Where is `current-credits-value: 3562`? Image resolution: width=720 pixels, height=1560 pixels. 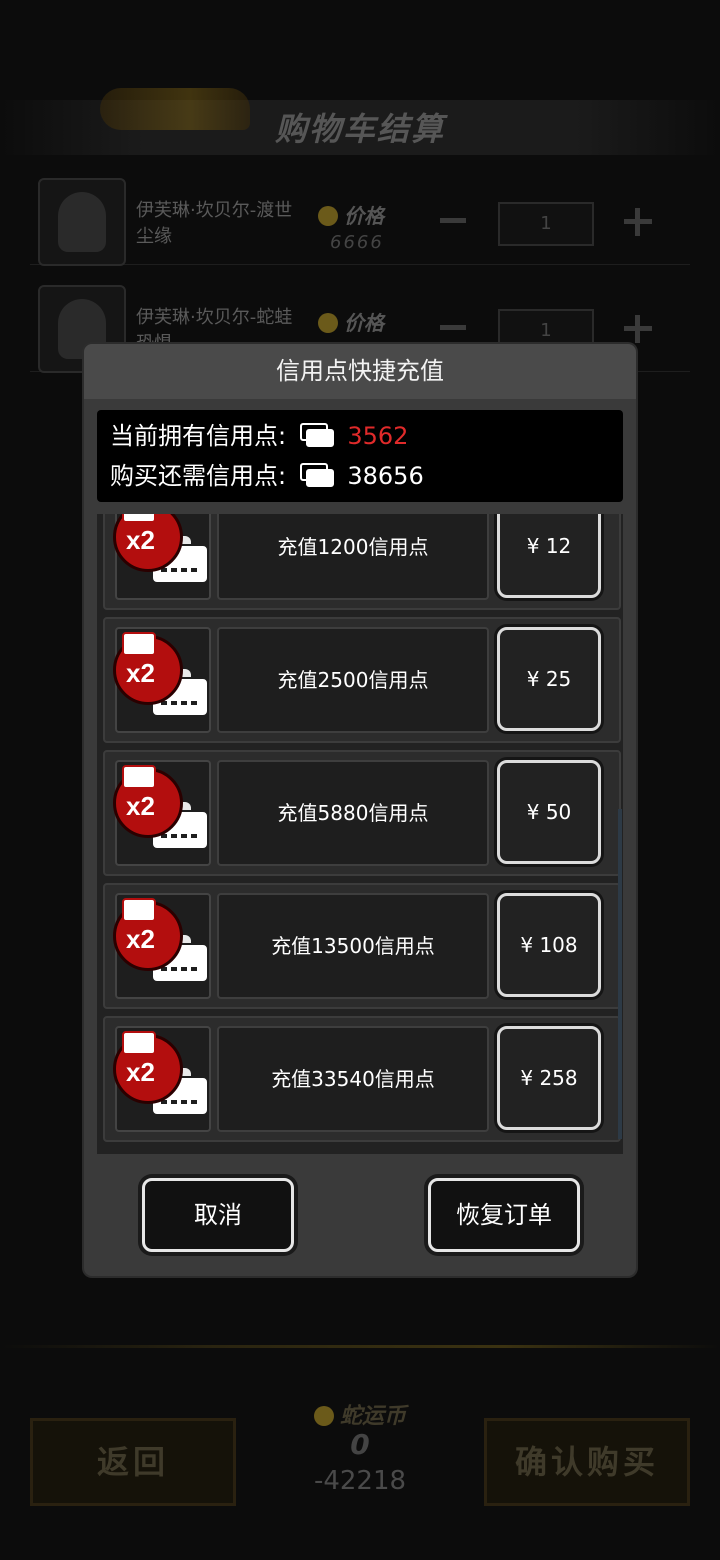
current-credits-value: 3562 is located at coordinates (378, 436).